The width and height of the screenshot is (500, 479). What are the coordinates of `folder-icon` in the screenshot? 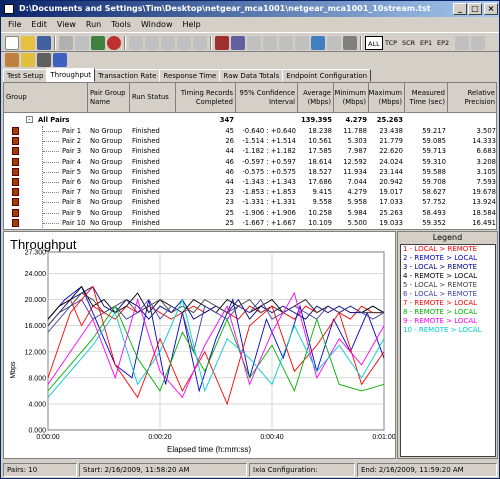 It's located at (28, 60).